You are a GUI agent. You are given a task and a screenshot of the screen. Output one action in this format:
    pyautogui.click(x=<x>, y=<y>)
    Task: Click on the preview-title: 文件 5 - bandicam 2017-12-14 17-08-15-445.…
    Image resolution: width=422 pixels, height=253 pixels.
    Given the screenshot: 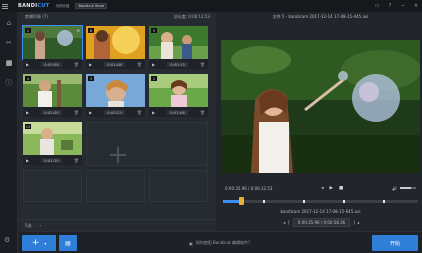 What is the action you would take?
    pyautogui.click(x=320, y=16)
    